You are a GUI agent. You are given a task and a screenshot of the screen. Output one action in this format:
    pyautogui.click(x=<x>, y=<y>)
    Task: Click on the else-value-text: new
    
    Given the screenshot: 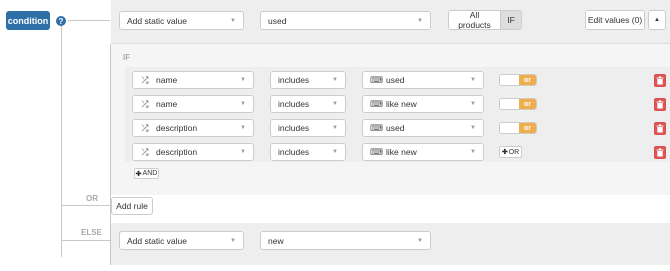 What is the action you would take?
    pyautogui.click(x=276, y=240)
    